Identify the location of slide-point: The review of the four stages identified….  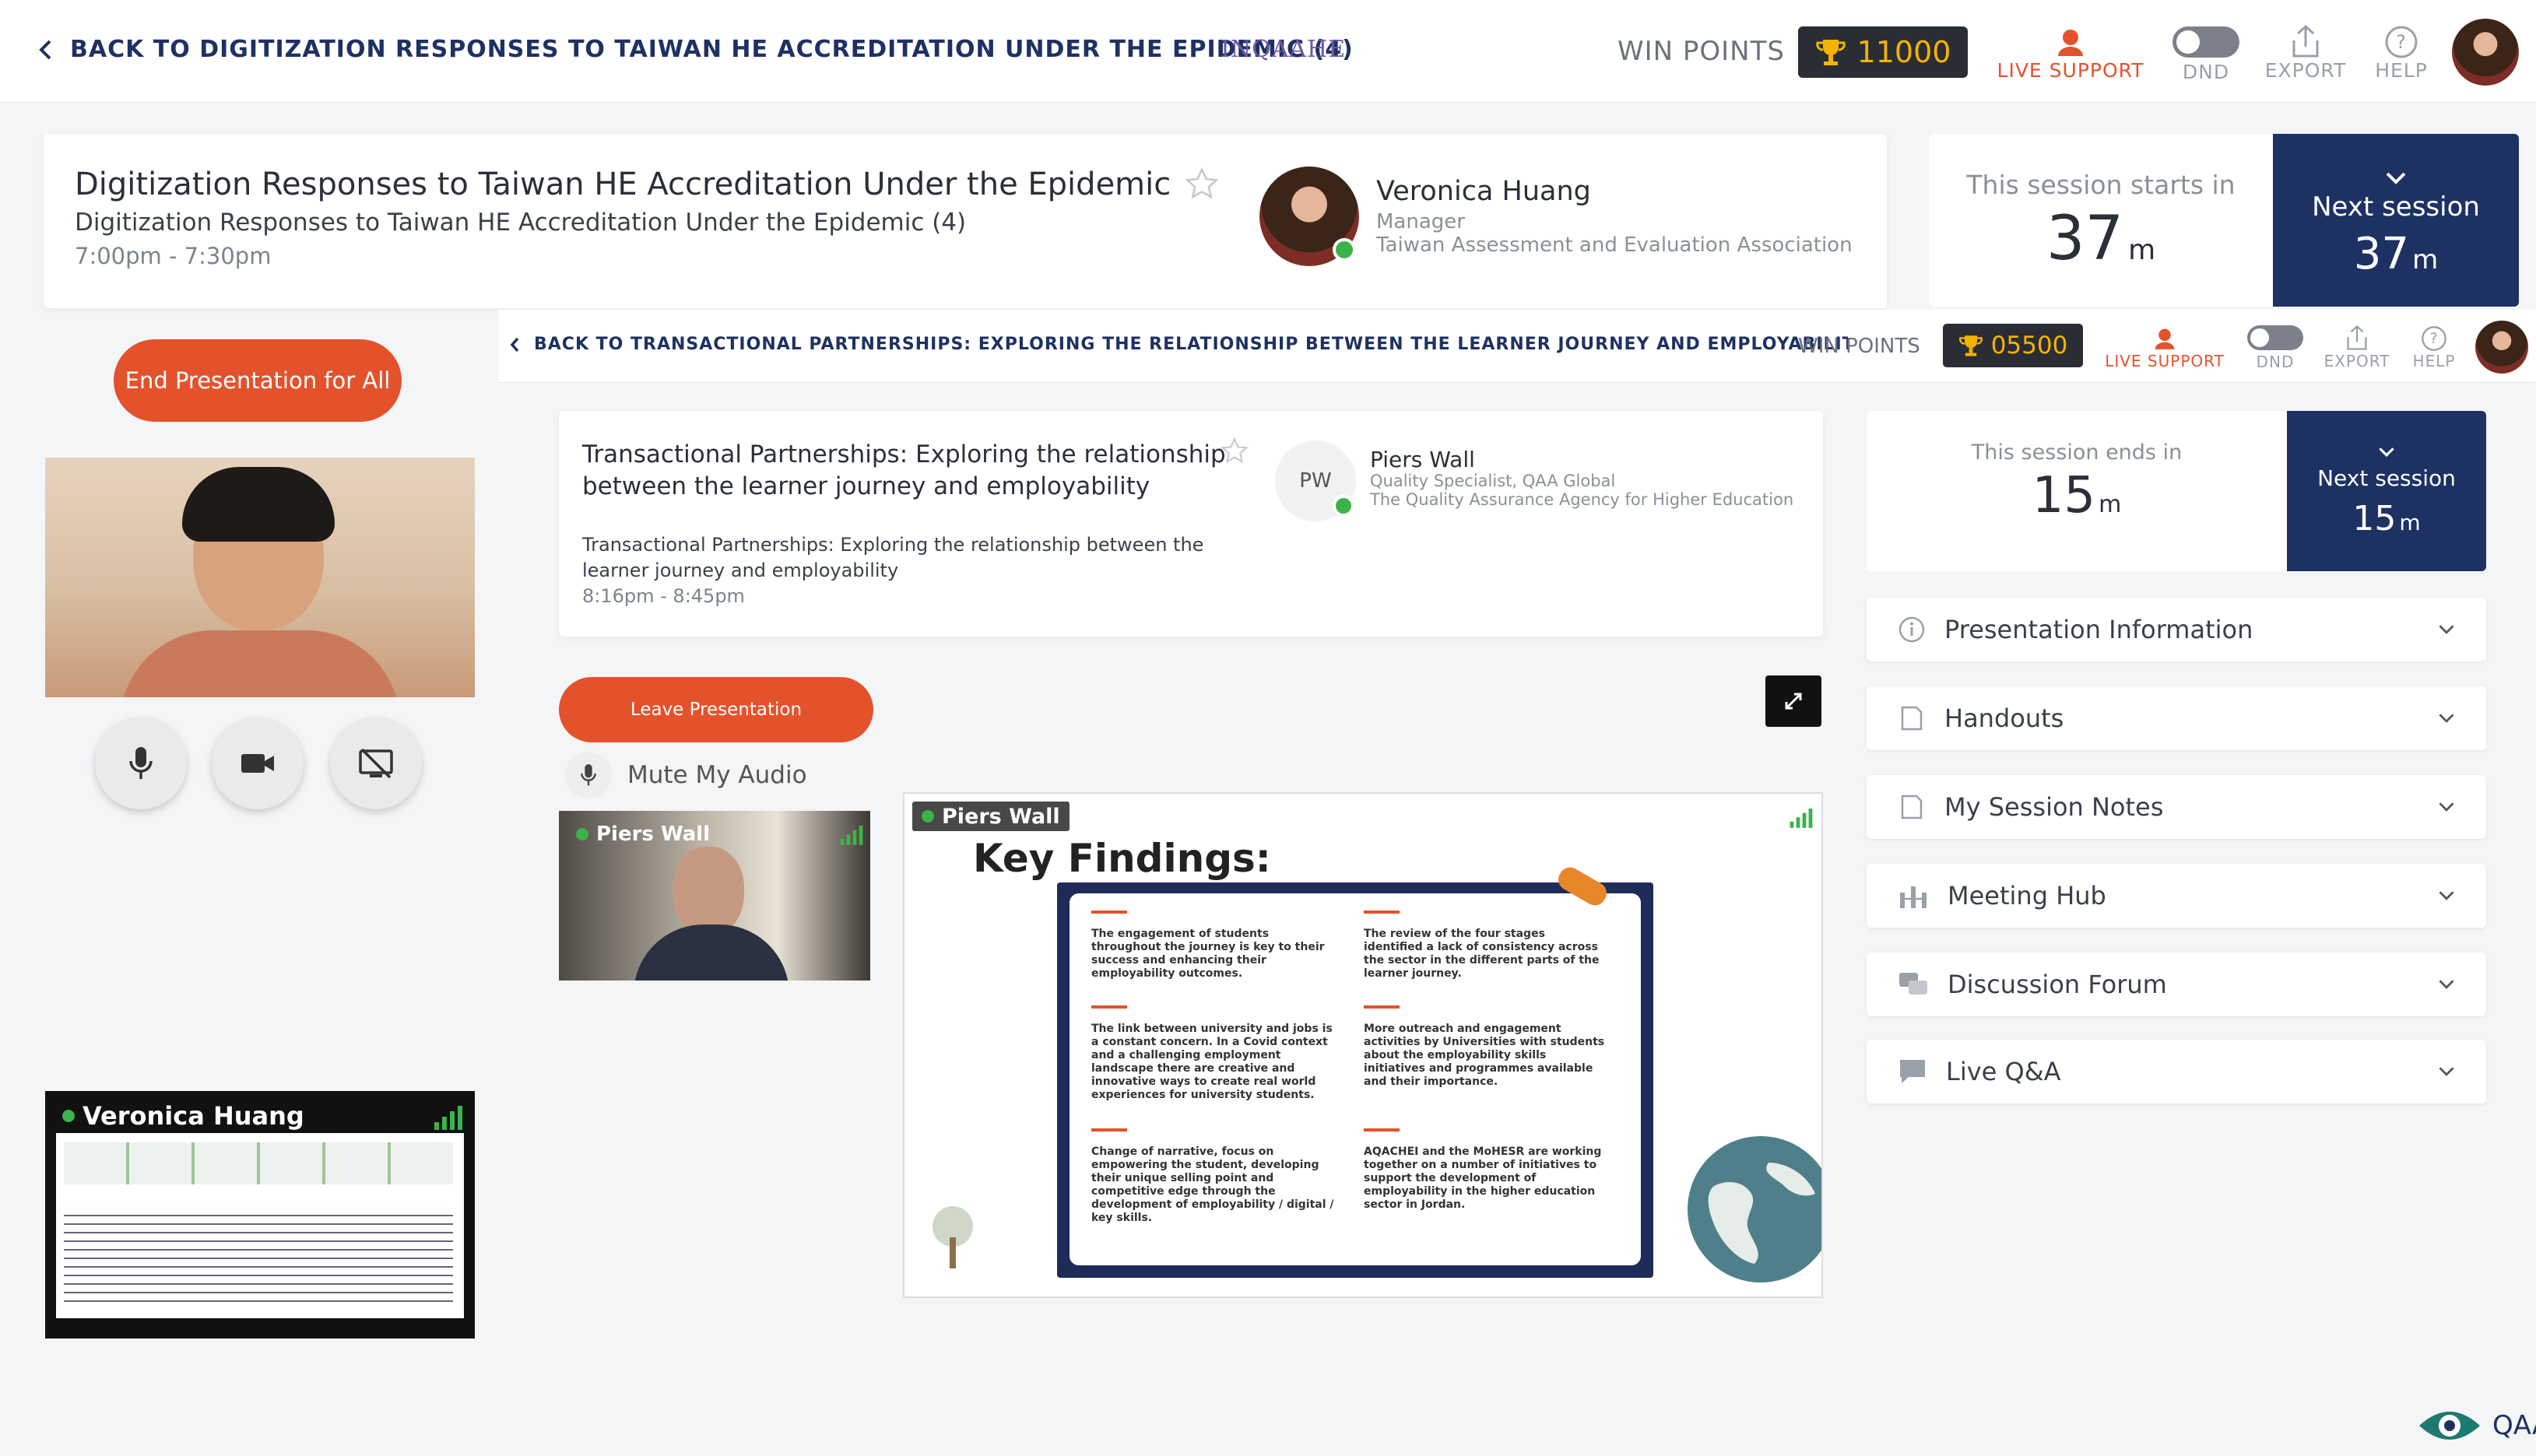
(1485, 946).